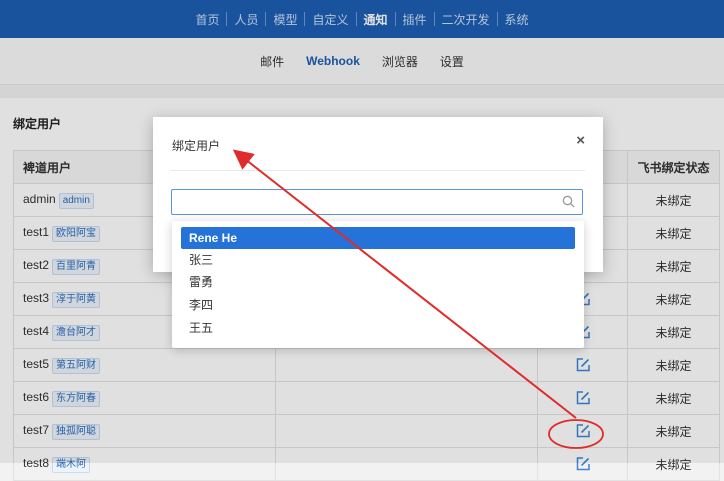  I want to click on option-rene-he: Rene He, so click(378, 238).